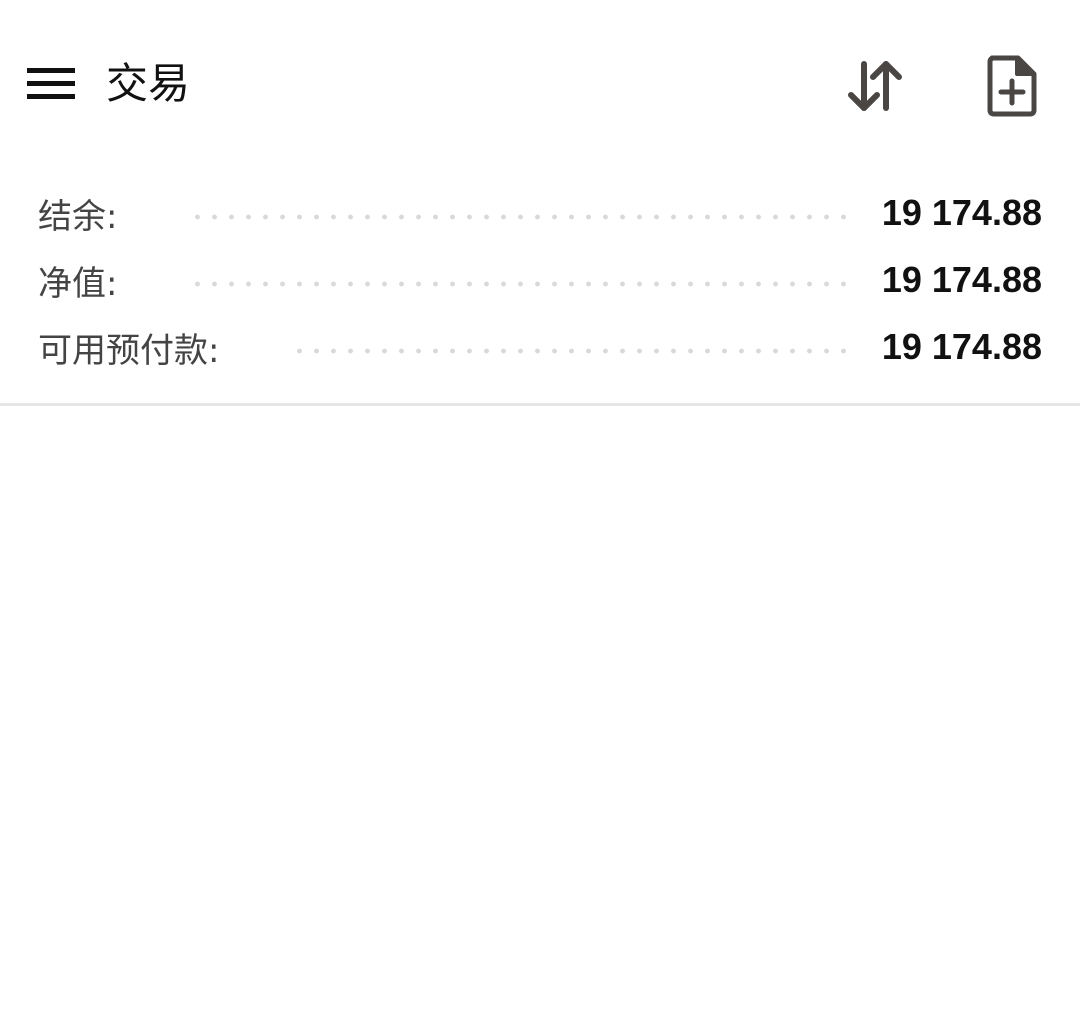  What do you see at coordinates (540, 213) in the screenshot?
I see `balance-row: 结余: 19 174.88` at bounding box center [540, 213].